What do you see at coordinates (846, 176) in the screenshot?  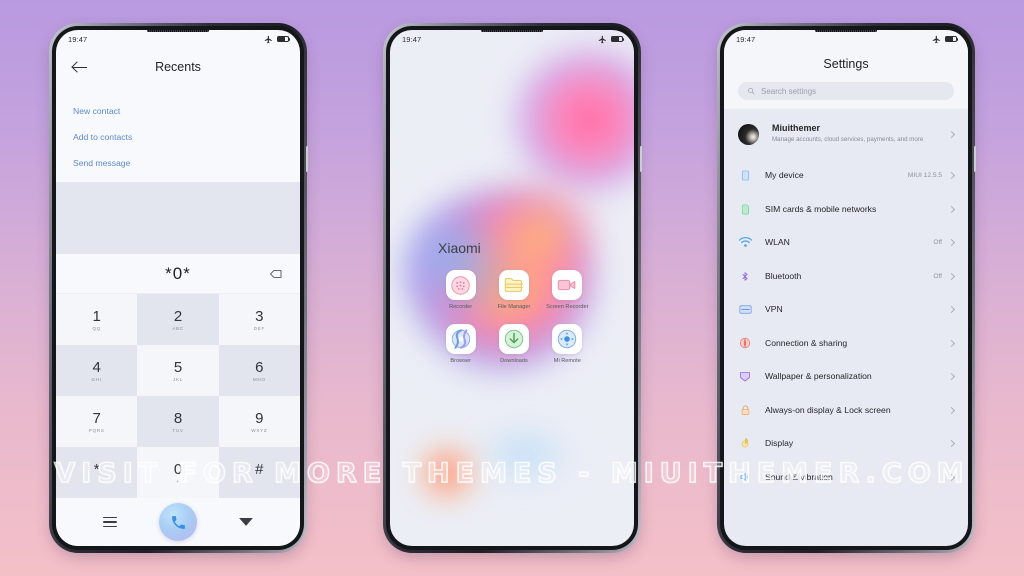 I see `settings-row-my-device: My device MIUI 12.5.5` at bounding box center [846, 176].